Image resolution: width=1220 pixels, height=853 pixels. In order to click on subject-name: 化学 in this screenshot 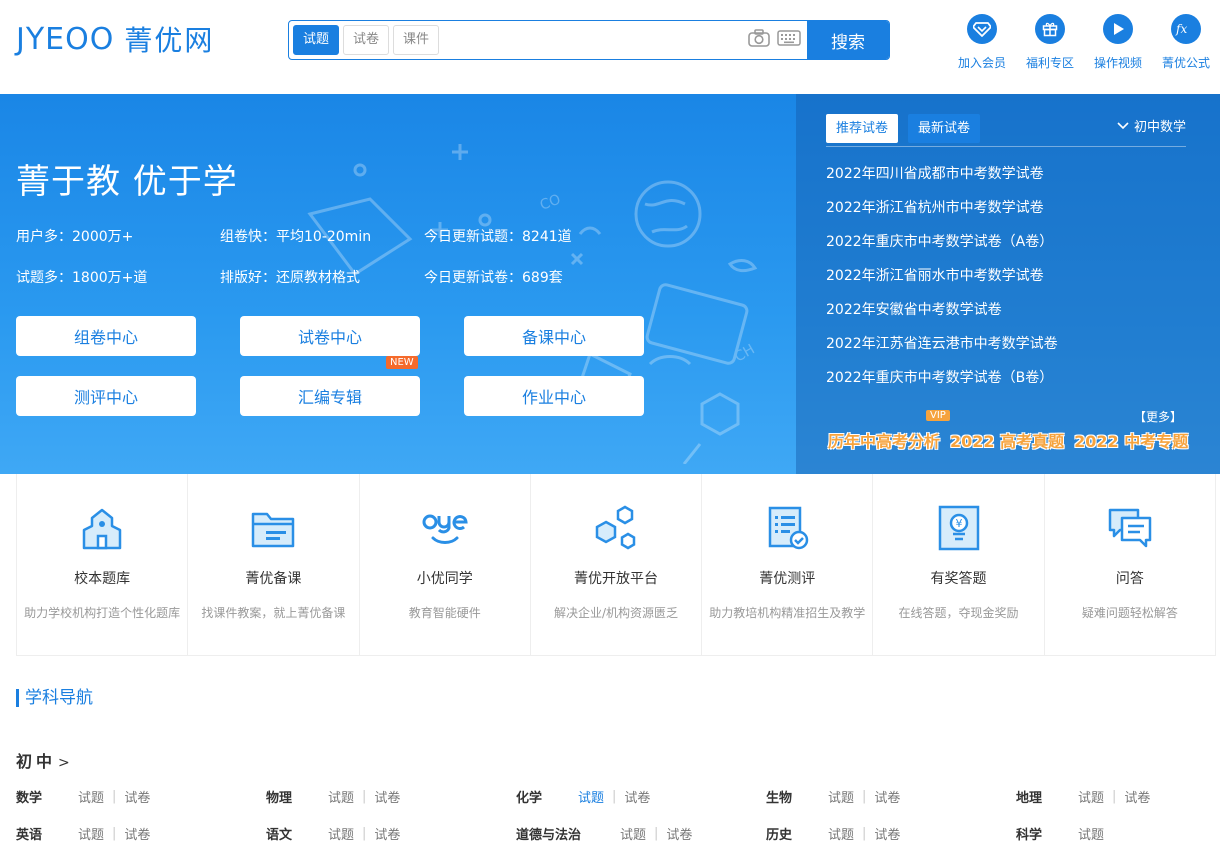, I will do `click(547, 796)`.